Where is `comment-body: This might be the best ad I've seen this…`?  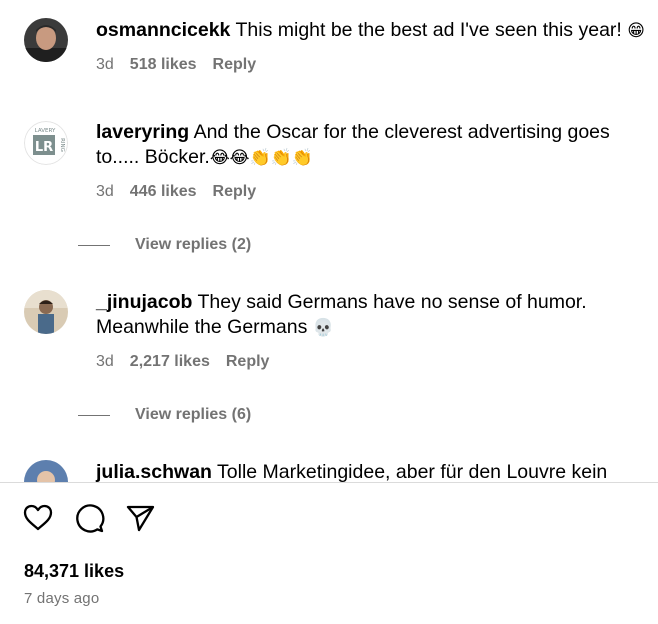
comment-body: This might be the best ad I've seen this… is located at coordinates (428, 30).